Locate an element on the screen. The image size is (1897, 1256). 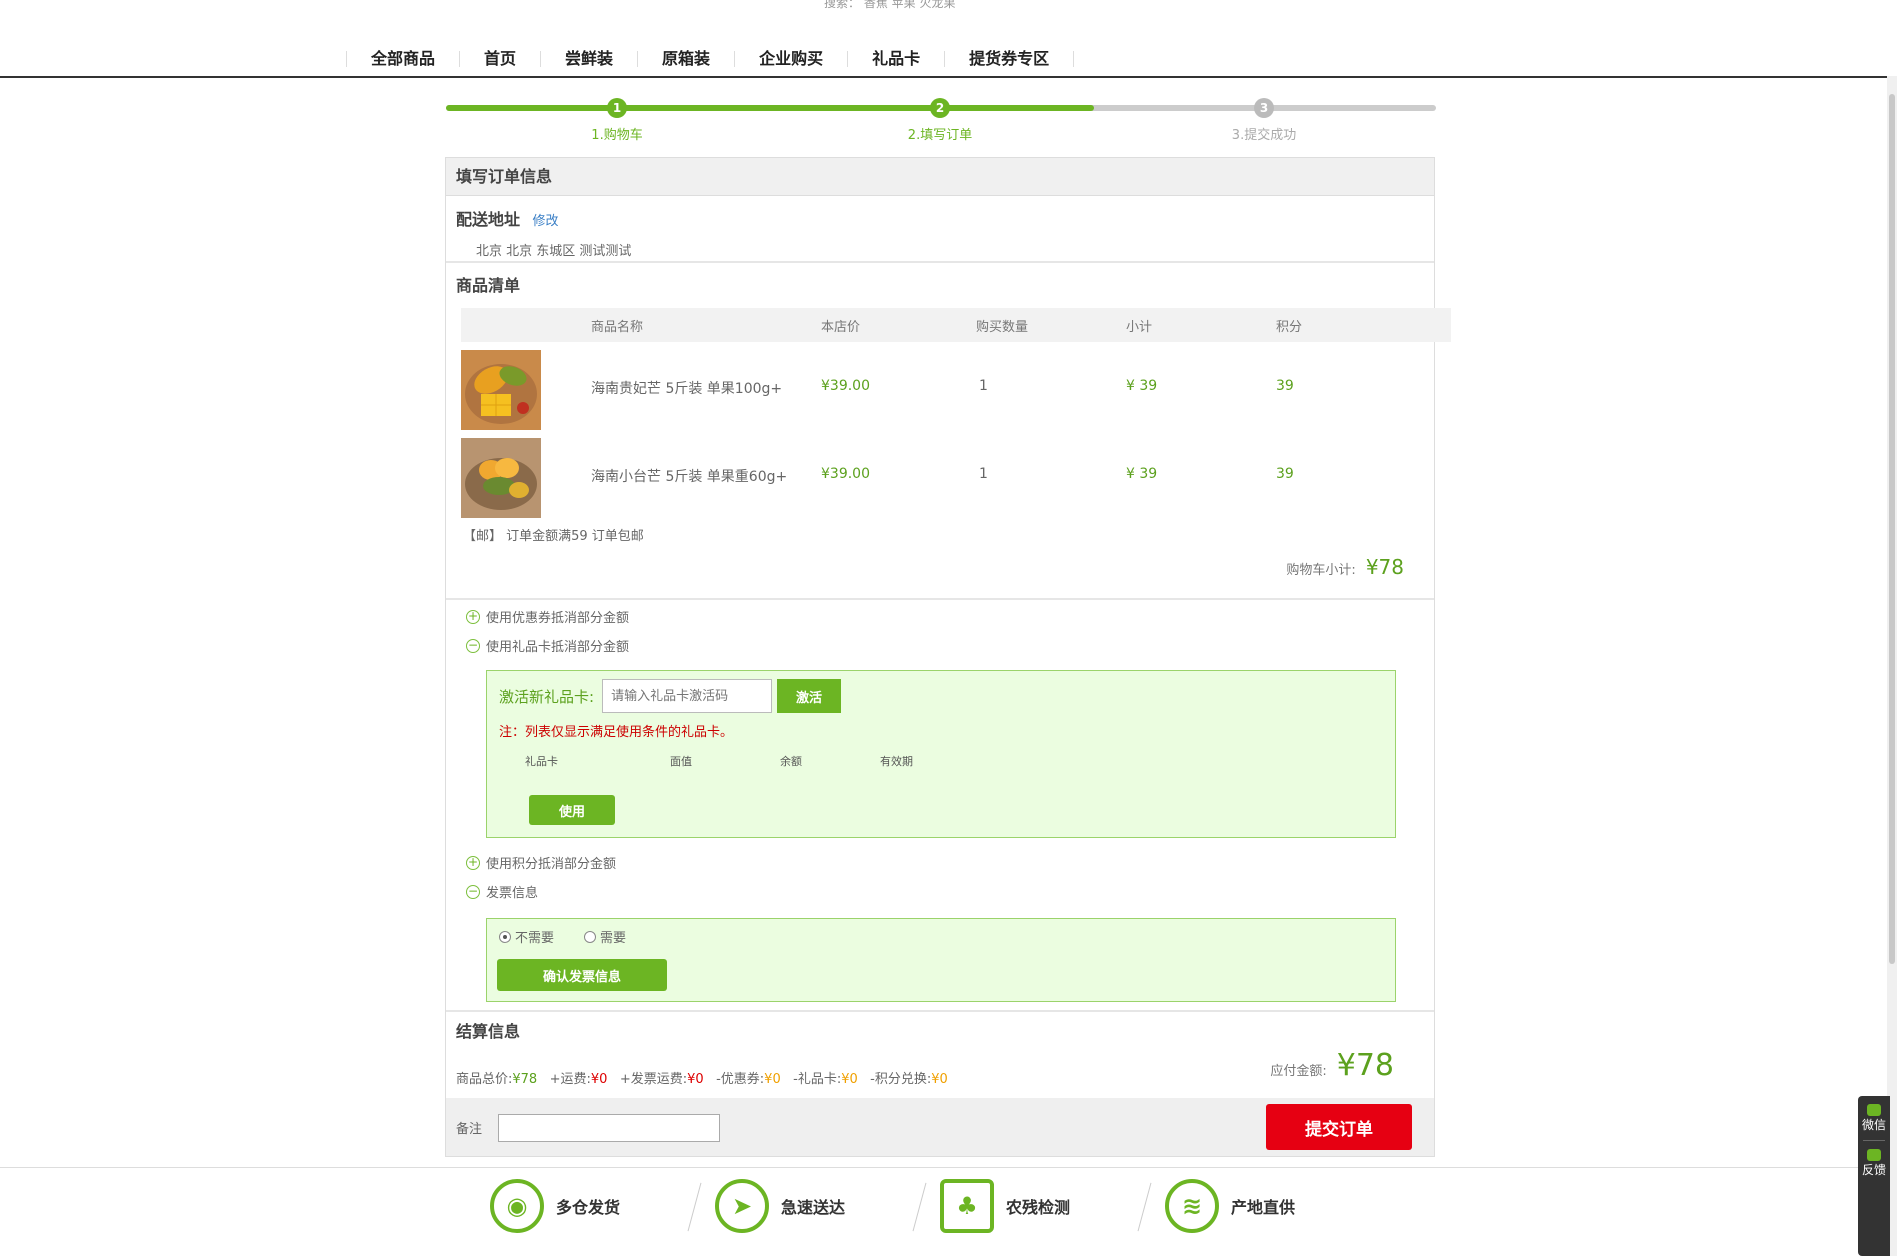
fast-delivery-icon: ➤ is located at coordinates (742, 1206).